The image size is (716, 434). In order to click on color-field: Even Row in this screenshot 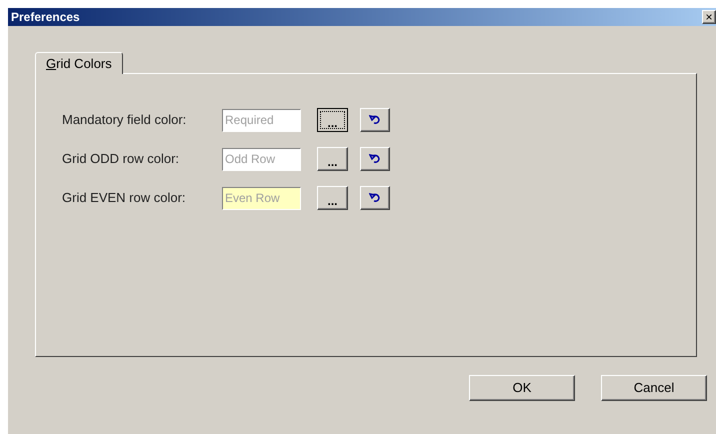, I will do `click(261, 198)`.